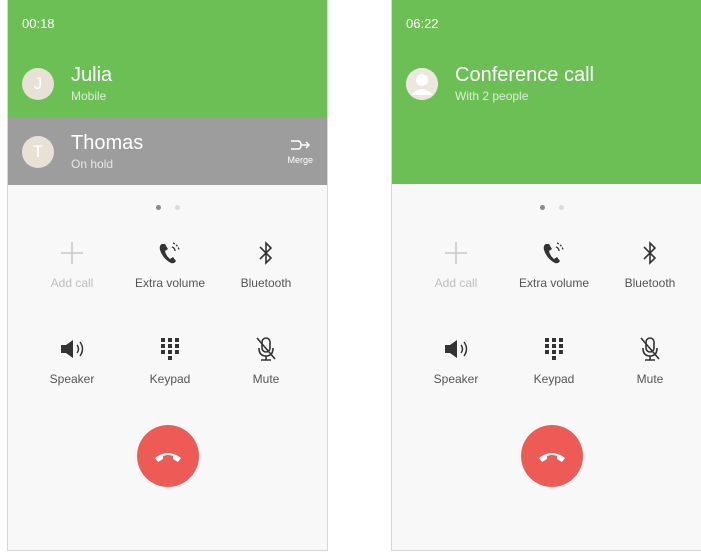 This screenshot has height=552, width=701. Describe the element at coordinates (301, 145) in the screenshot. I see `merge-icon` at that location.